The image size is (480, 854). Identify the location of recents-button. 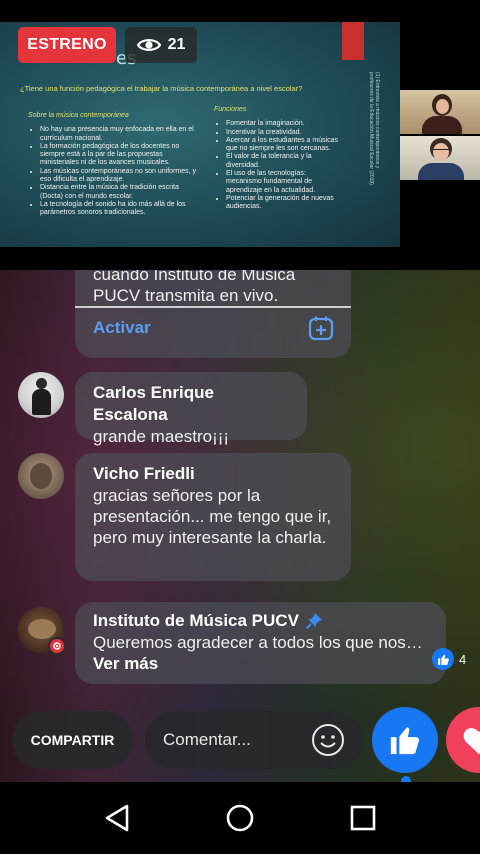
(363, 818).